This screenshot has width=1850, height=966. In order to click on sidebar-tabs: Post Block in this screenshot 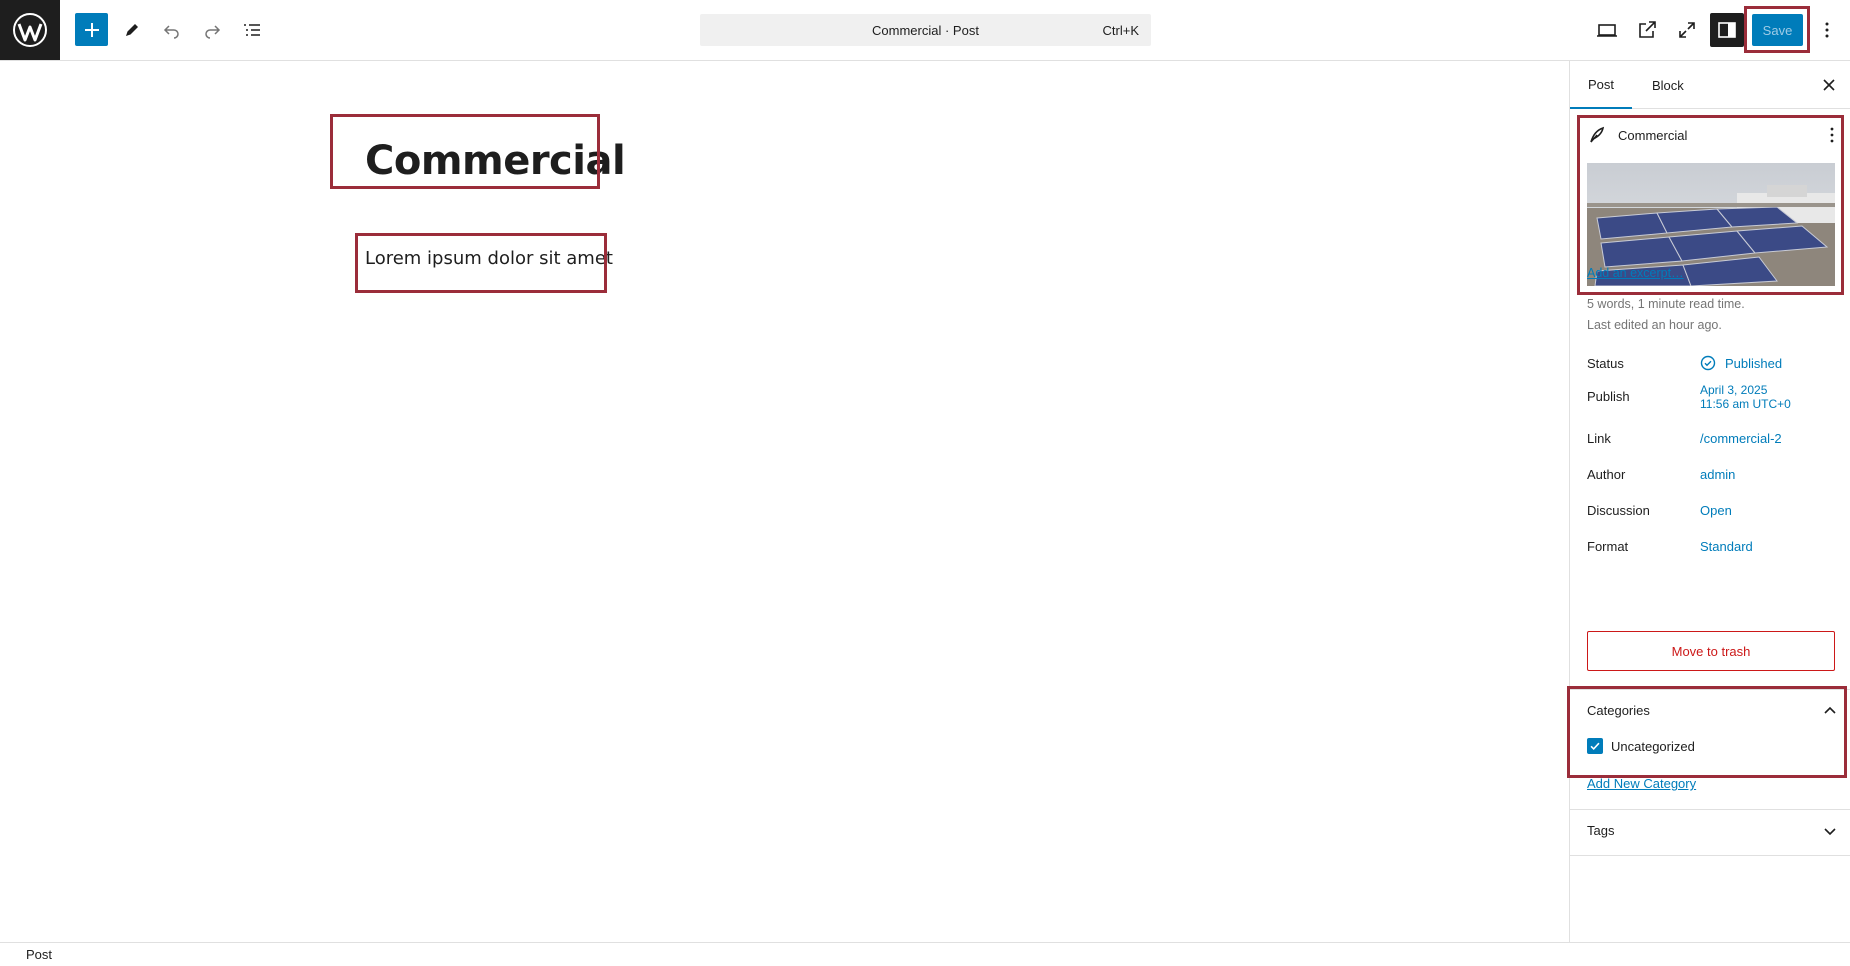, I will do `click(1710, 85)`.